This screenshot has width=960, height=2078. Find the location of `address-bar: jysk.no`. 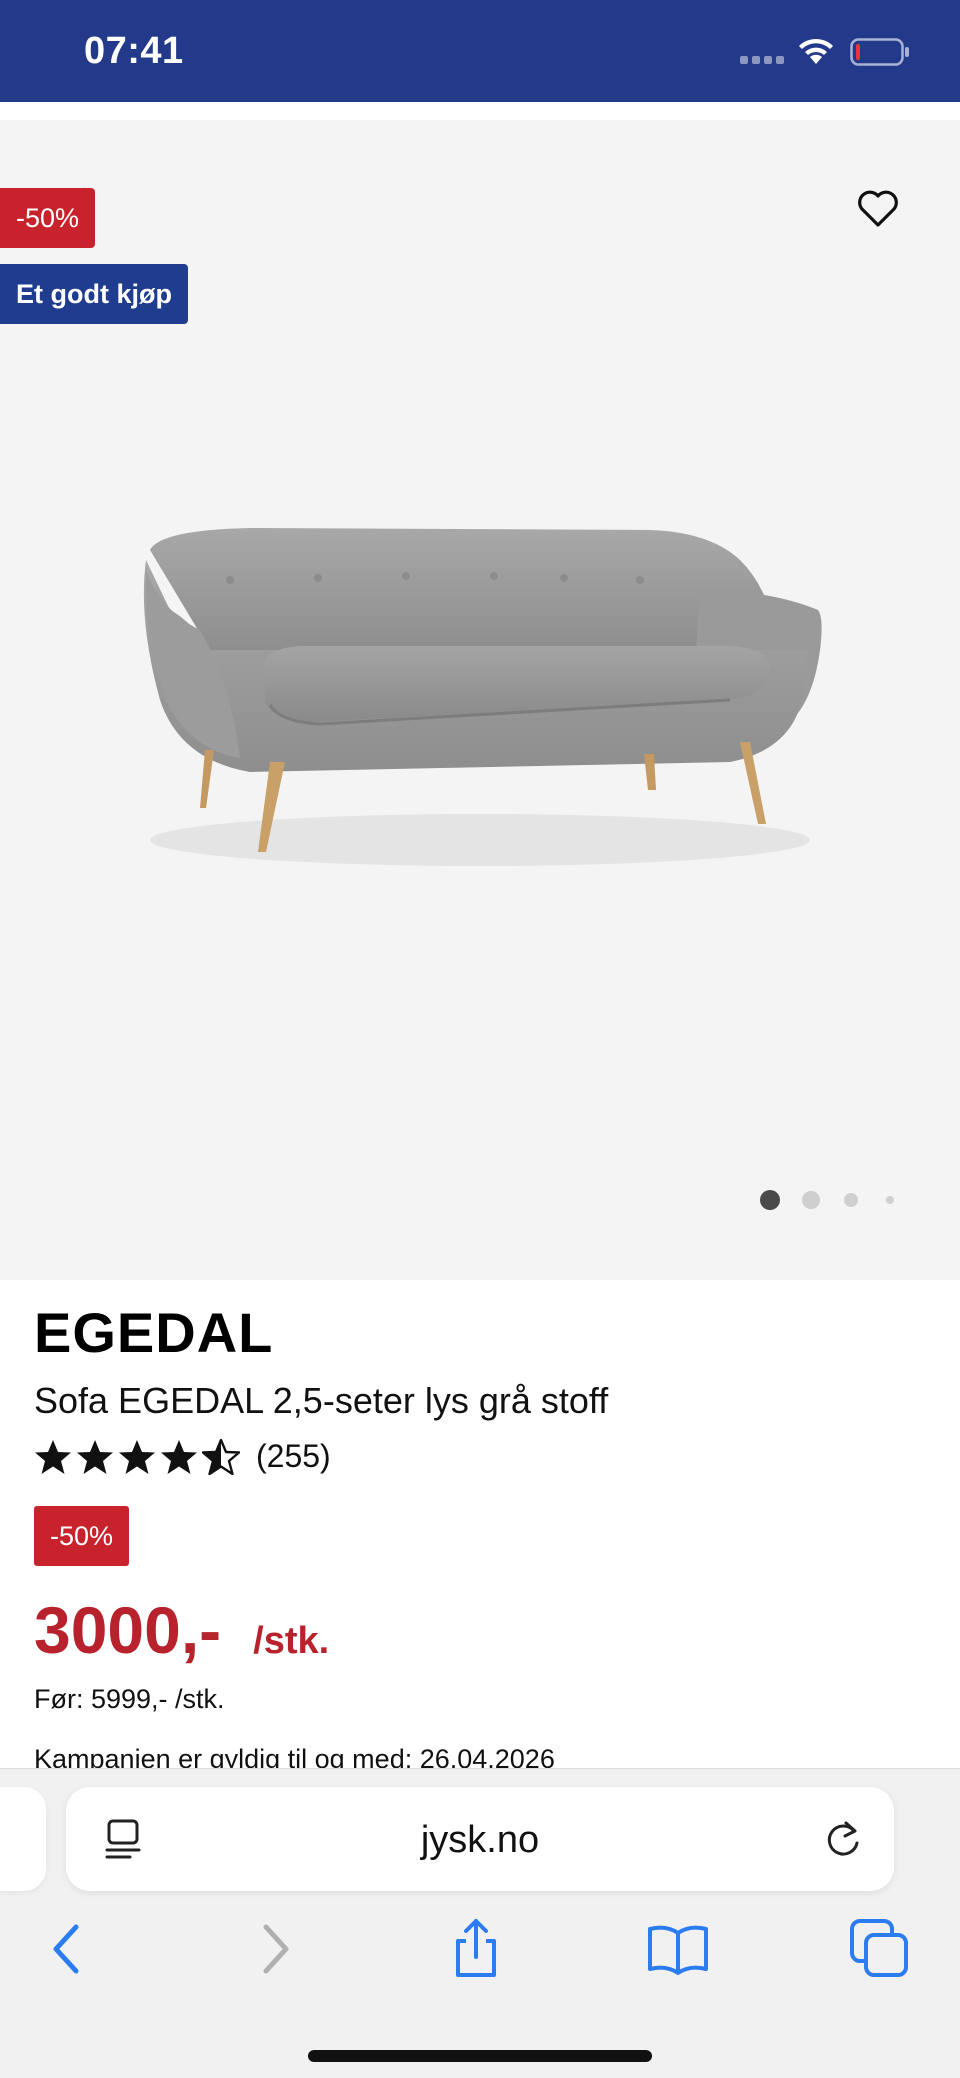

address-bar: jysk.no is located at coordinates (480, 1839).